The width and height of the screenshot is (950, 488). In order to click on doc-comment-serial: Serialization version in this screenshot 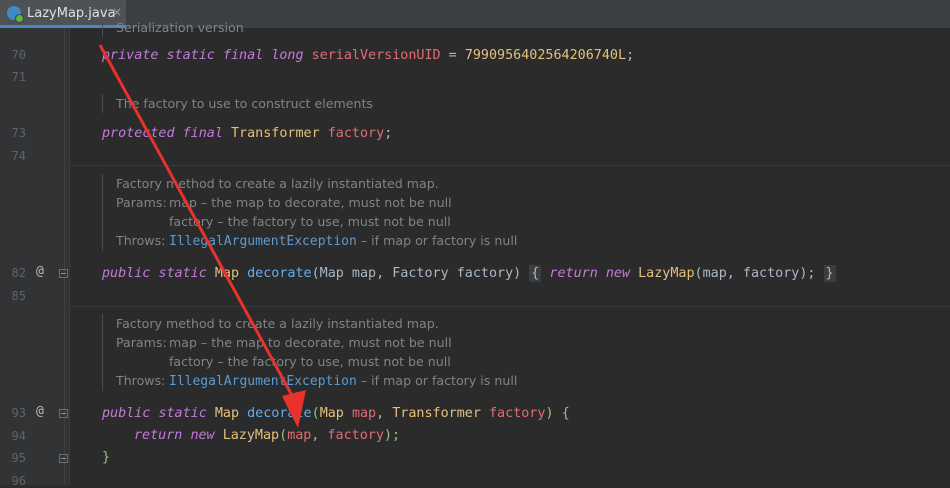, I will do `click(173, 27)`.